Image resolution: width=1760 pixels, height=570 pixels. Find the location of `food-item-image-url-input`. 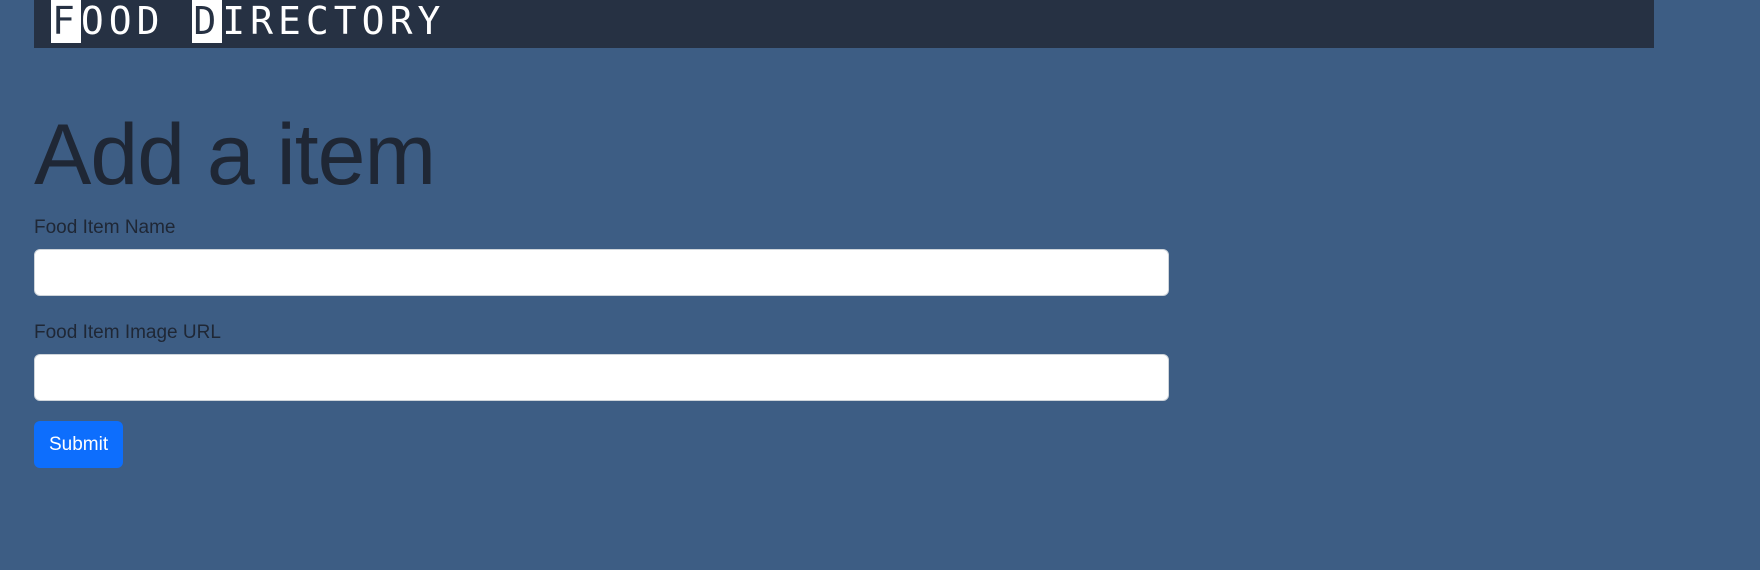

food-item-image-url-input is located at coordinates (601, 377).